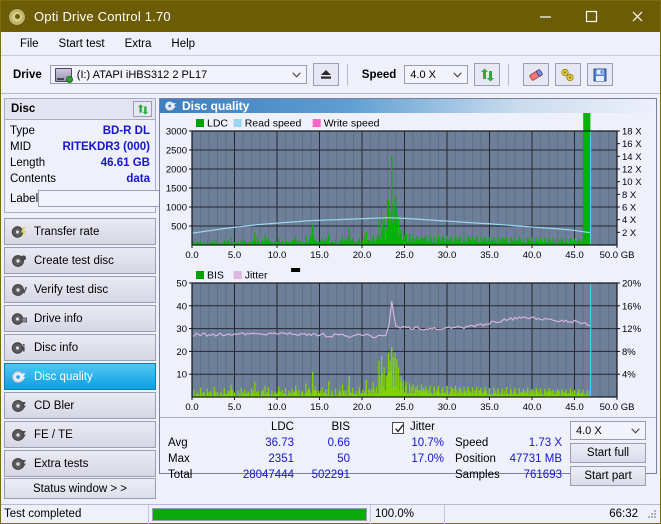  Describe the element at coordinates (629, 233) in the screenshot. I see `svg-text: 2 X` at that location.